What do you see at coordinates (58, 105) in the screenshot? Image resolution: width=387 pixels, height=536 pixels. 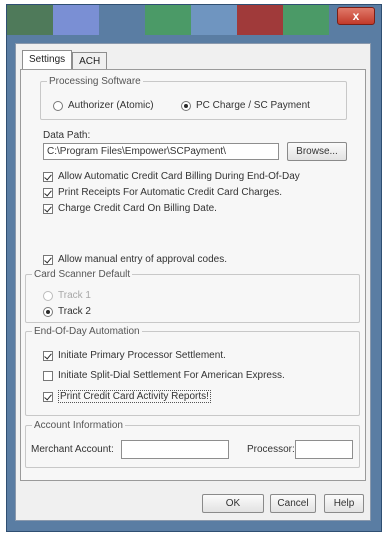 I see `authorizer-radio` at bounding box center [58, 105].